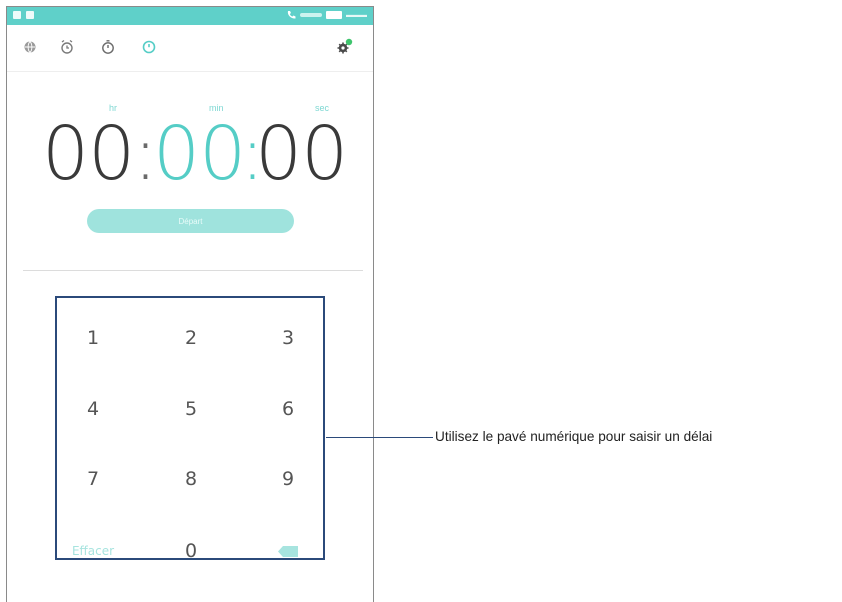 The width and height of the screenshot is (842, 602). Describe the element at coordinates (67, 47) in the screenshot. I see `alarm-icon` at that location.